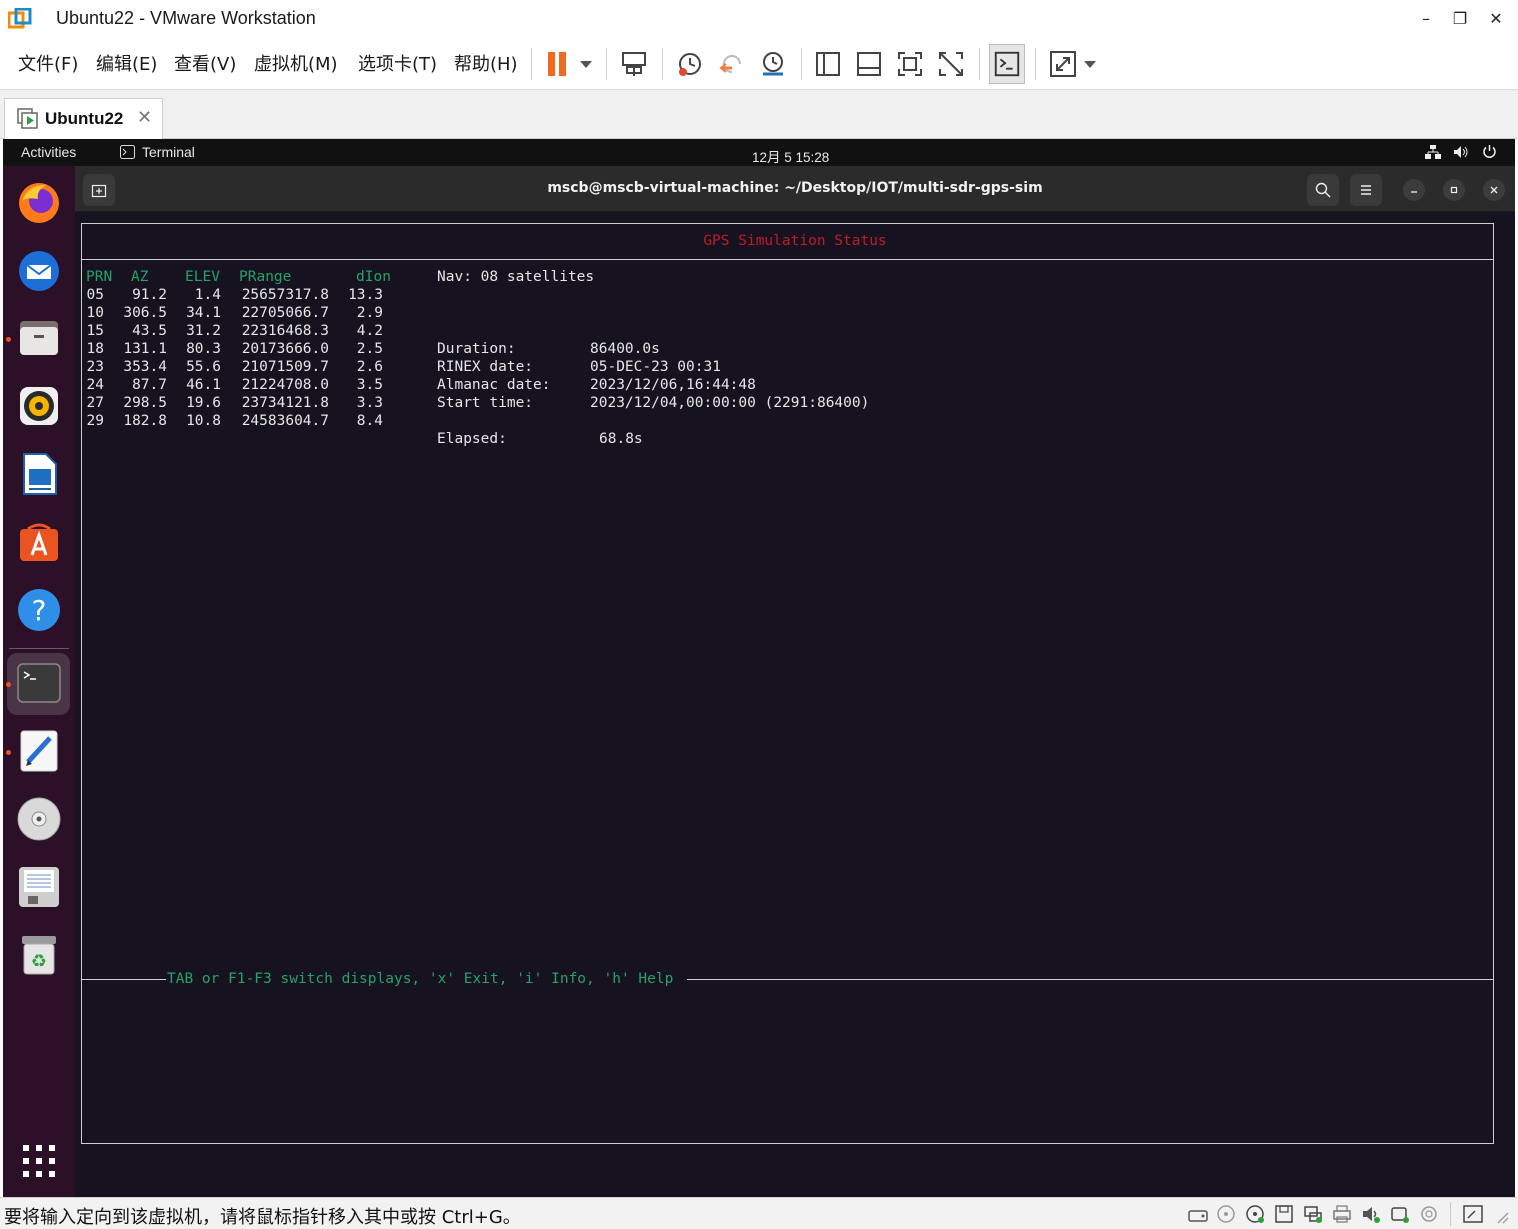 This screenshot has height=1229, width=1518. What do you see at coordinates (1371, 1214) in the screenshot?
I see `sound-card-icon` at bounding box center [1371, 1214].